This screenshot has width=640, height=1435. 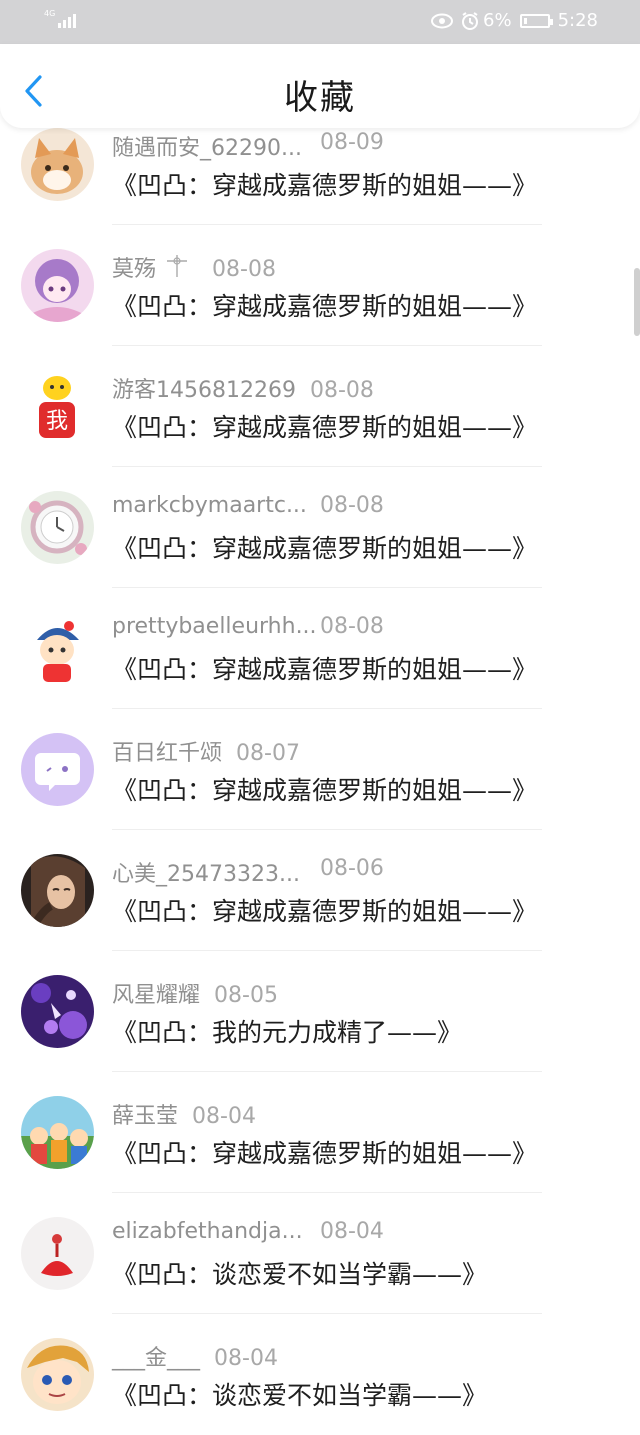 I want to click on item-meta: 心美_25473323... 08-06, so click(x=248, y=872).